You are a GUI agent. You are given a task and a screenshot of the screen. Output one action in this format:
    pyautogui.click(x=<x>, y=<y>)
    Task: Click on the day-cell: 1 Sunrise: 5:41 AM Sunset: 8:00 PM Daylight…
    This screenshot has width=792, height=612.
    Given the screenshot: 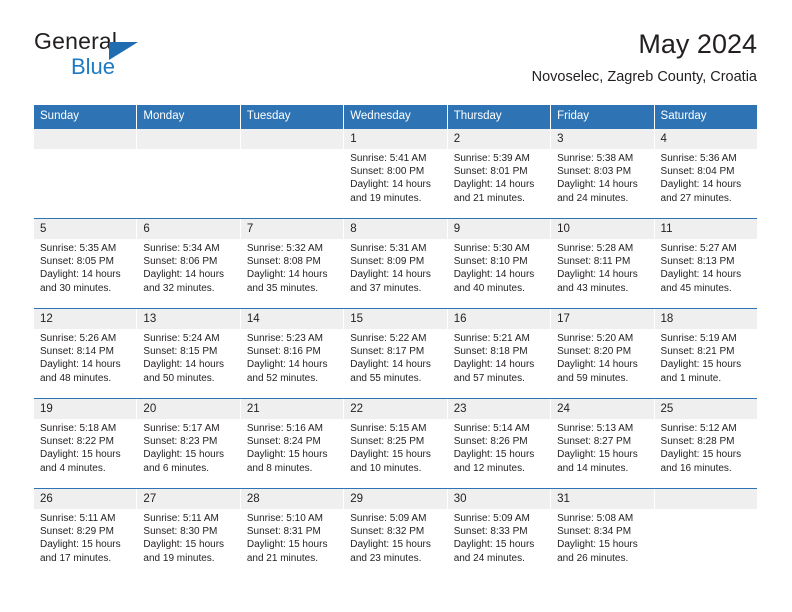 What is the action you would take?
    pyautogui.click(x=395, y=173)
    